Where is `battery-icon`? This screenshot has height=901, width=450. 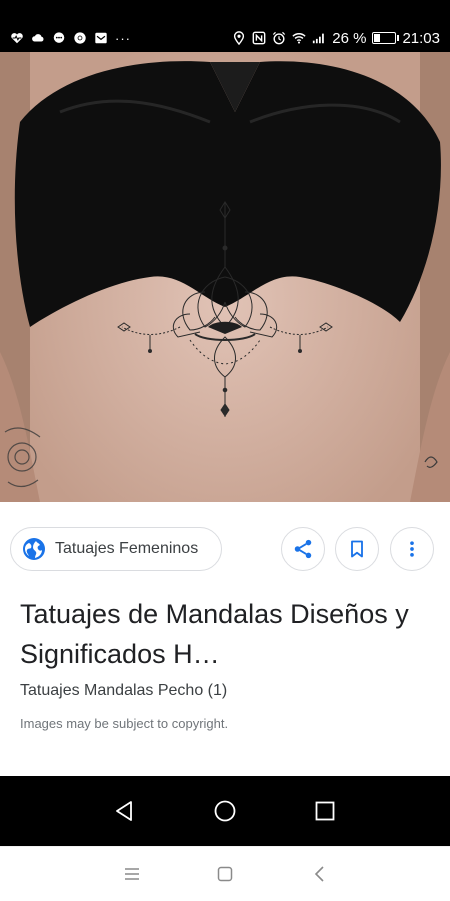 battery-icon is located at coordinates (386, 38).